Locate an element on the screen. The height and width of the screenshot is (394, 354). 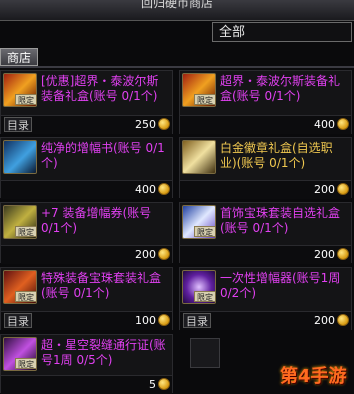
box-icon is located at coordinates (199, 157).